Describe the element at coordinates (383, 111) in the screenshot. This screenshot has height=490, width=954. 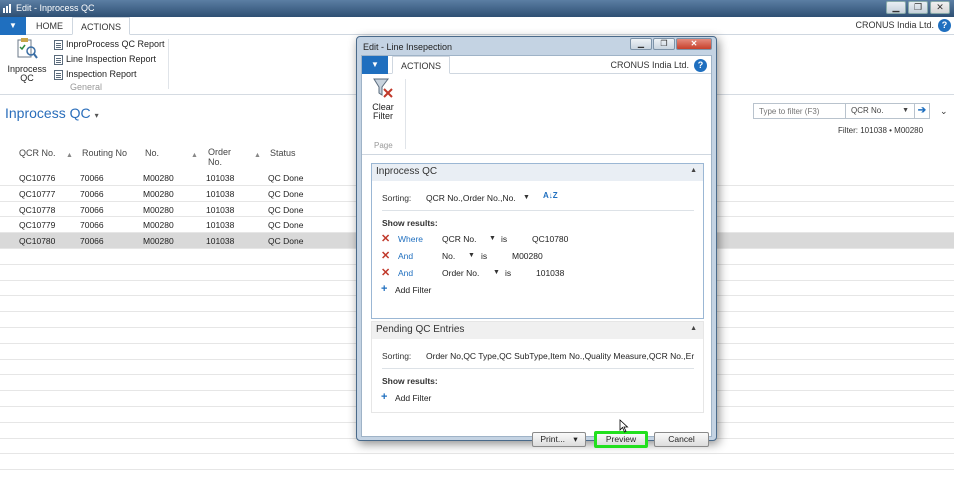
I see `clear-filter-label: Clear Filter` at that location.